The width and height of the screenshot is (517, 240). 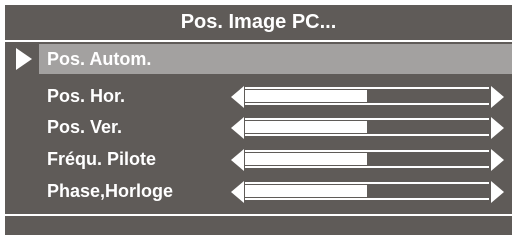 I want to click on phase-horloge-slider, so click(x=367, y=191).